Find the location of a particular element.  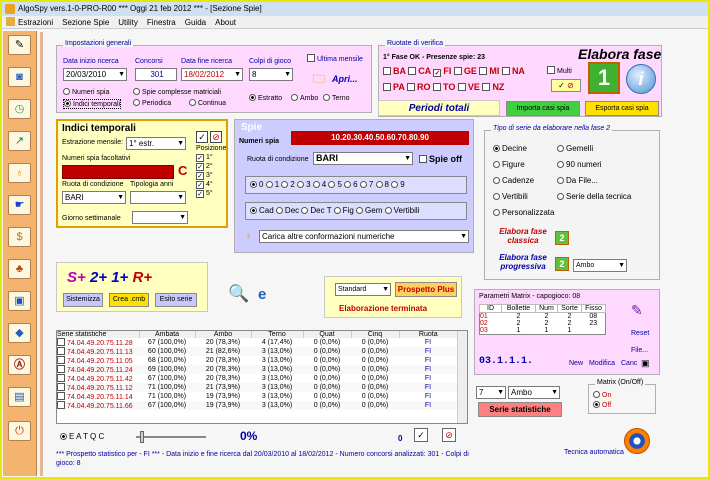

periodi-totali-button: Periodi totali is located at coordinates (439, 108).